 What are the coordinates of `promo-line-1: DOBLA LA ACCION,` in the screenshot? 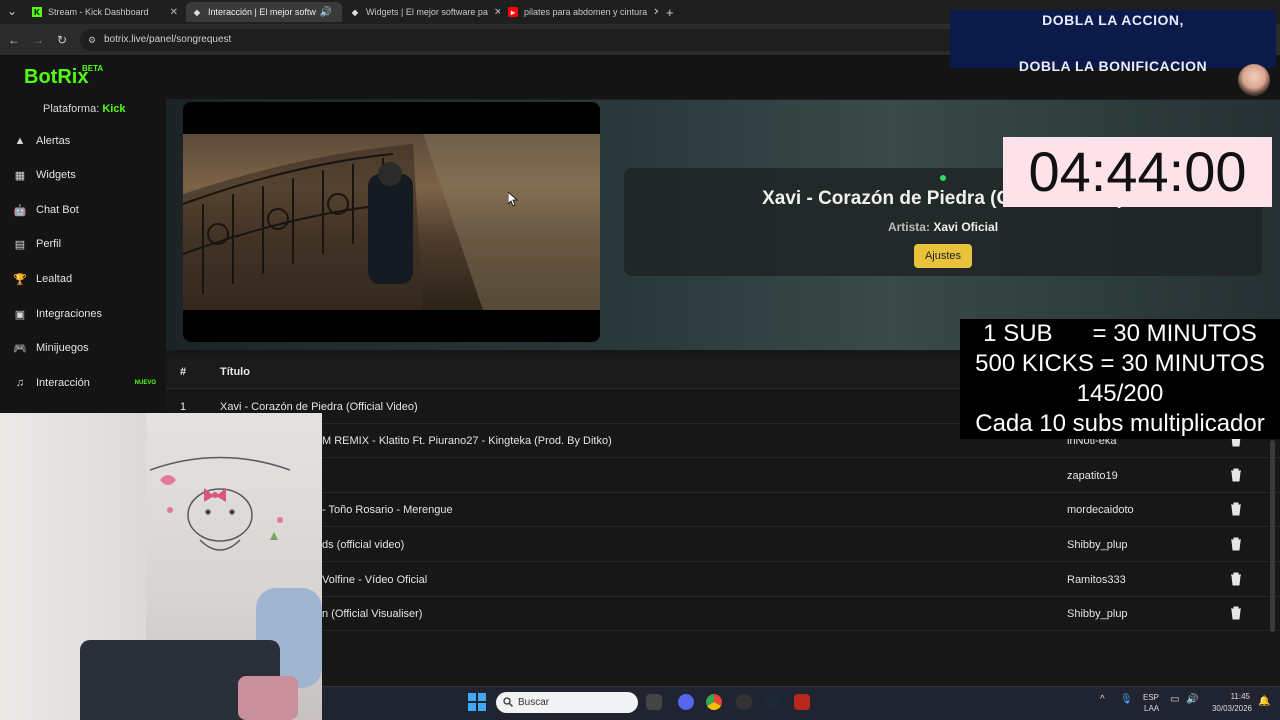 It's located at (1113, 20).